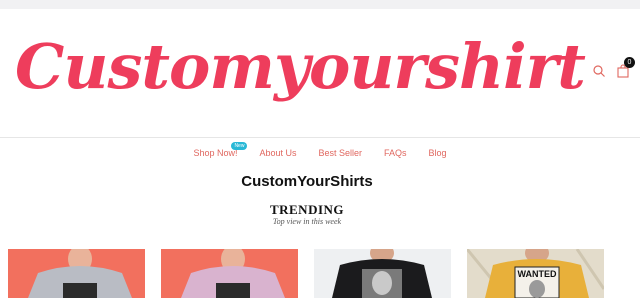  I want to click on header-divider, so click(320, 137).